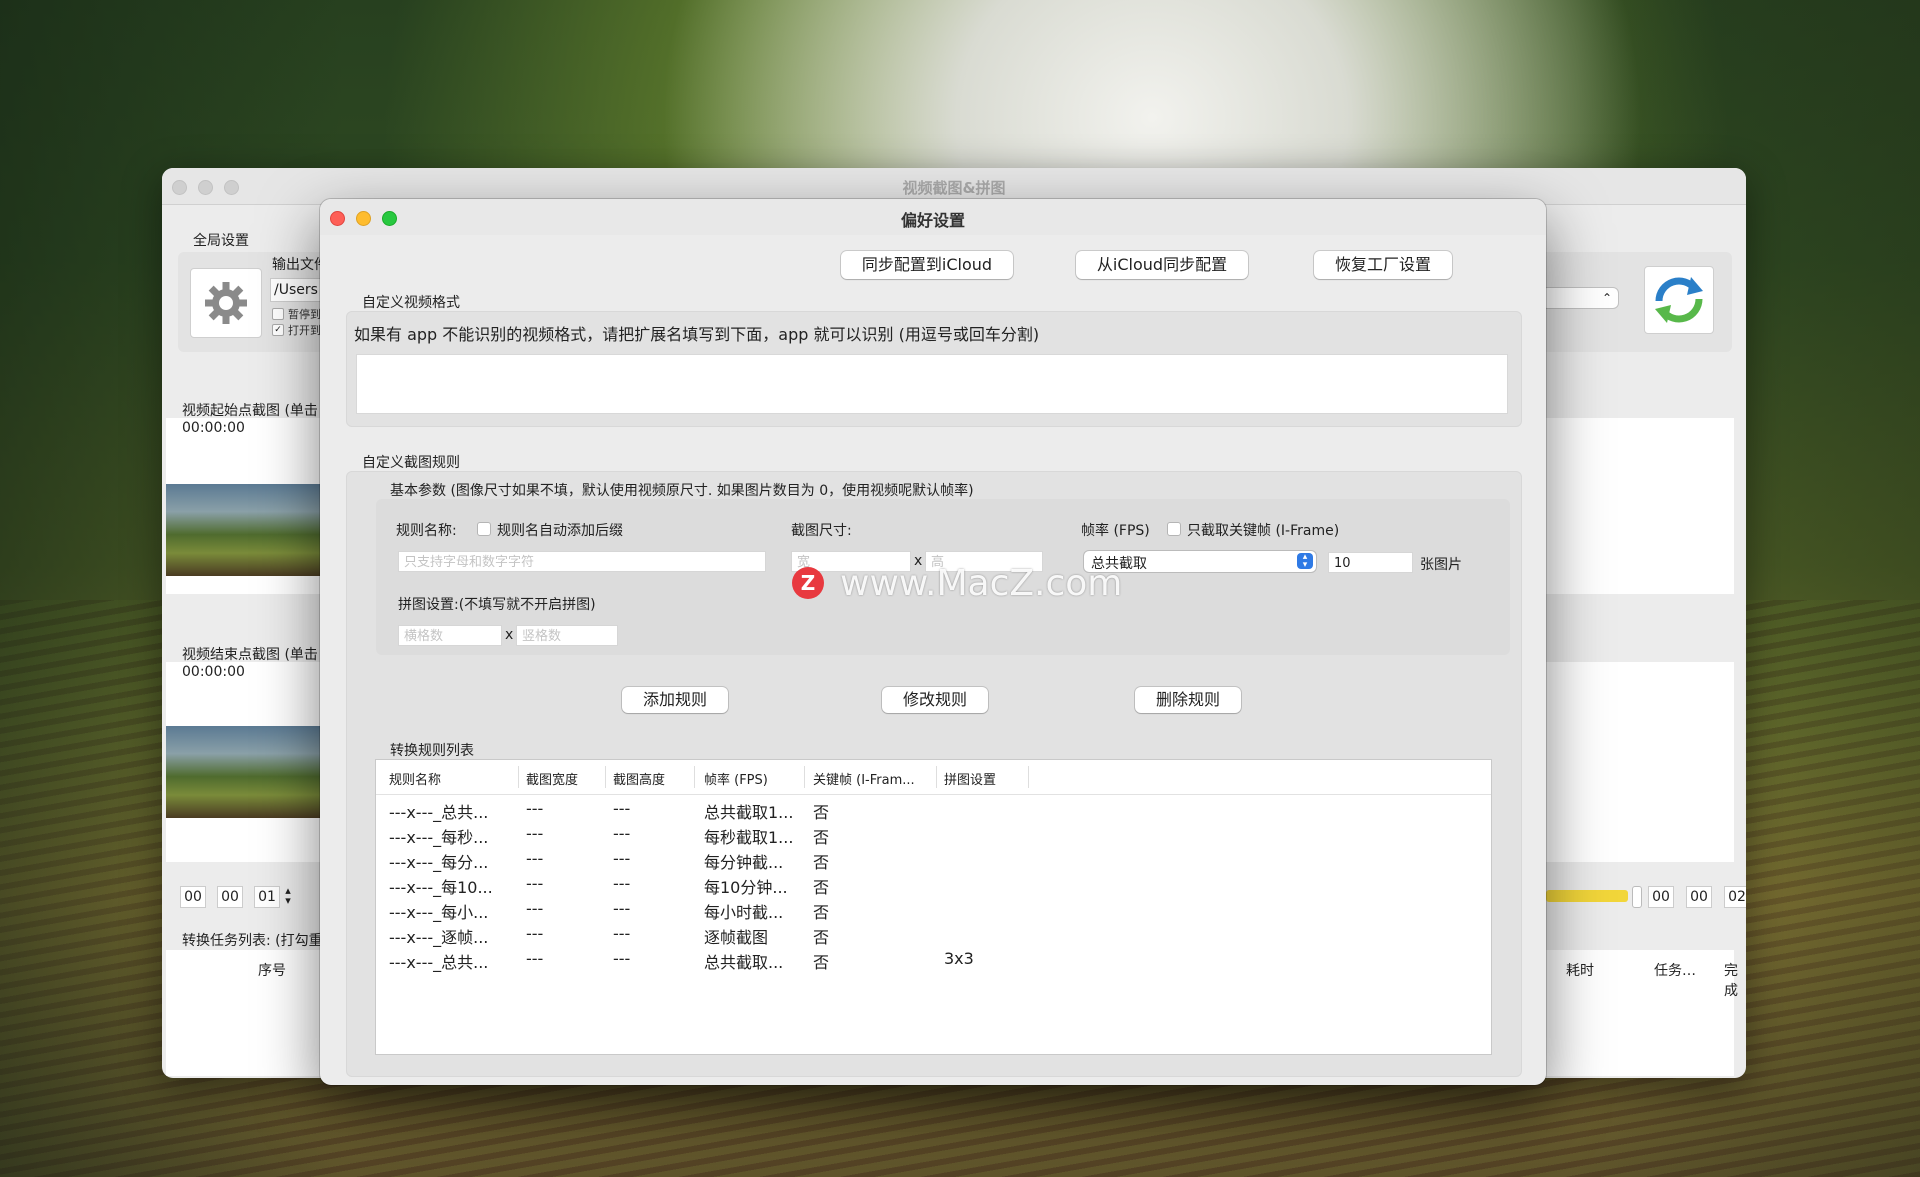 The image size is (1920, 1177). Describe the element at coordinates (1263, 531) in the screenshot. I see `keyframe-only-label: 只截取关键帧 (I-Frame)` at that location.